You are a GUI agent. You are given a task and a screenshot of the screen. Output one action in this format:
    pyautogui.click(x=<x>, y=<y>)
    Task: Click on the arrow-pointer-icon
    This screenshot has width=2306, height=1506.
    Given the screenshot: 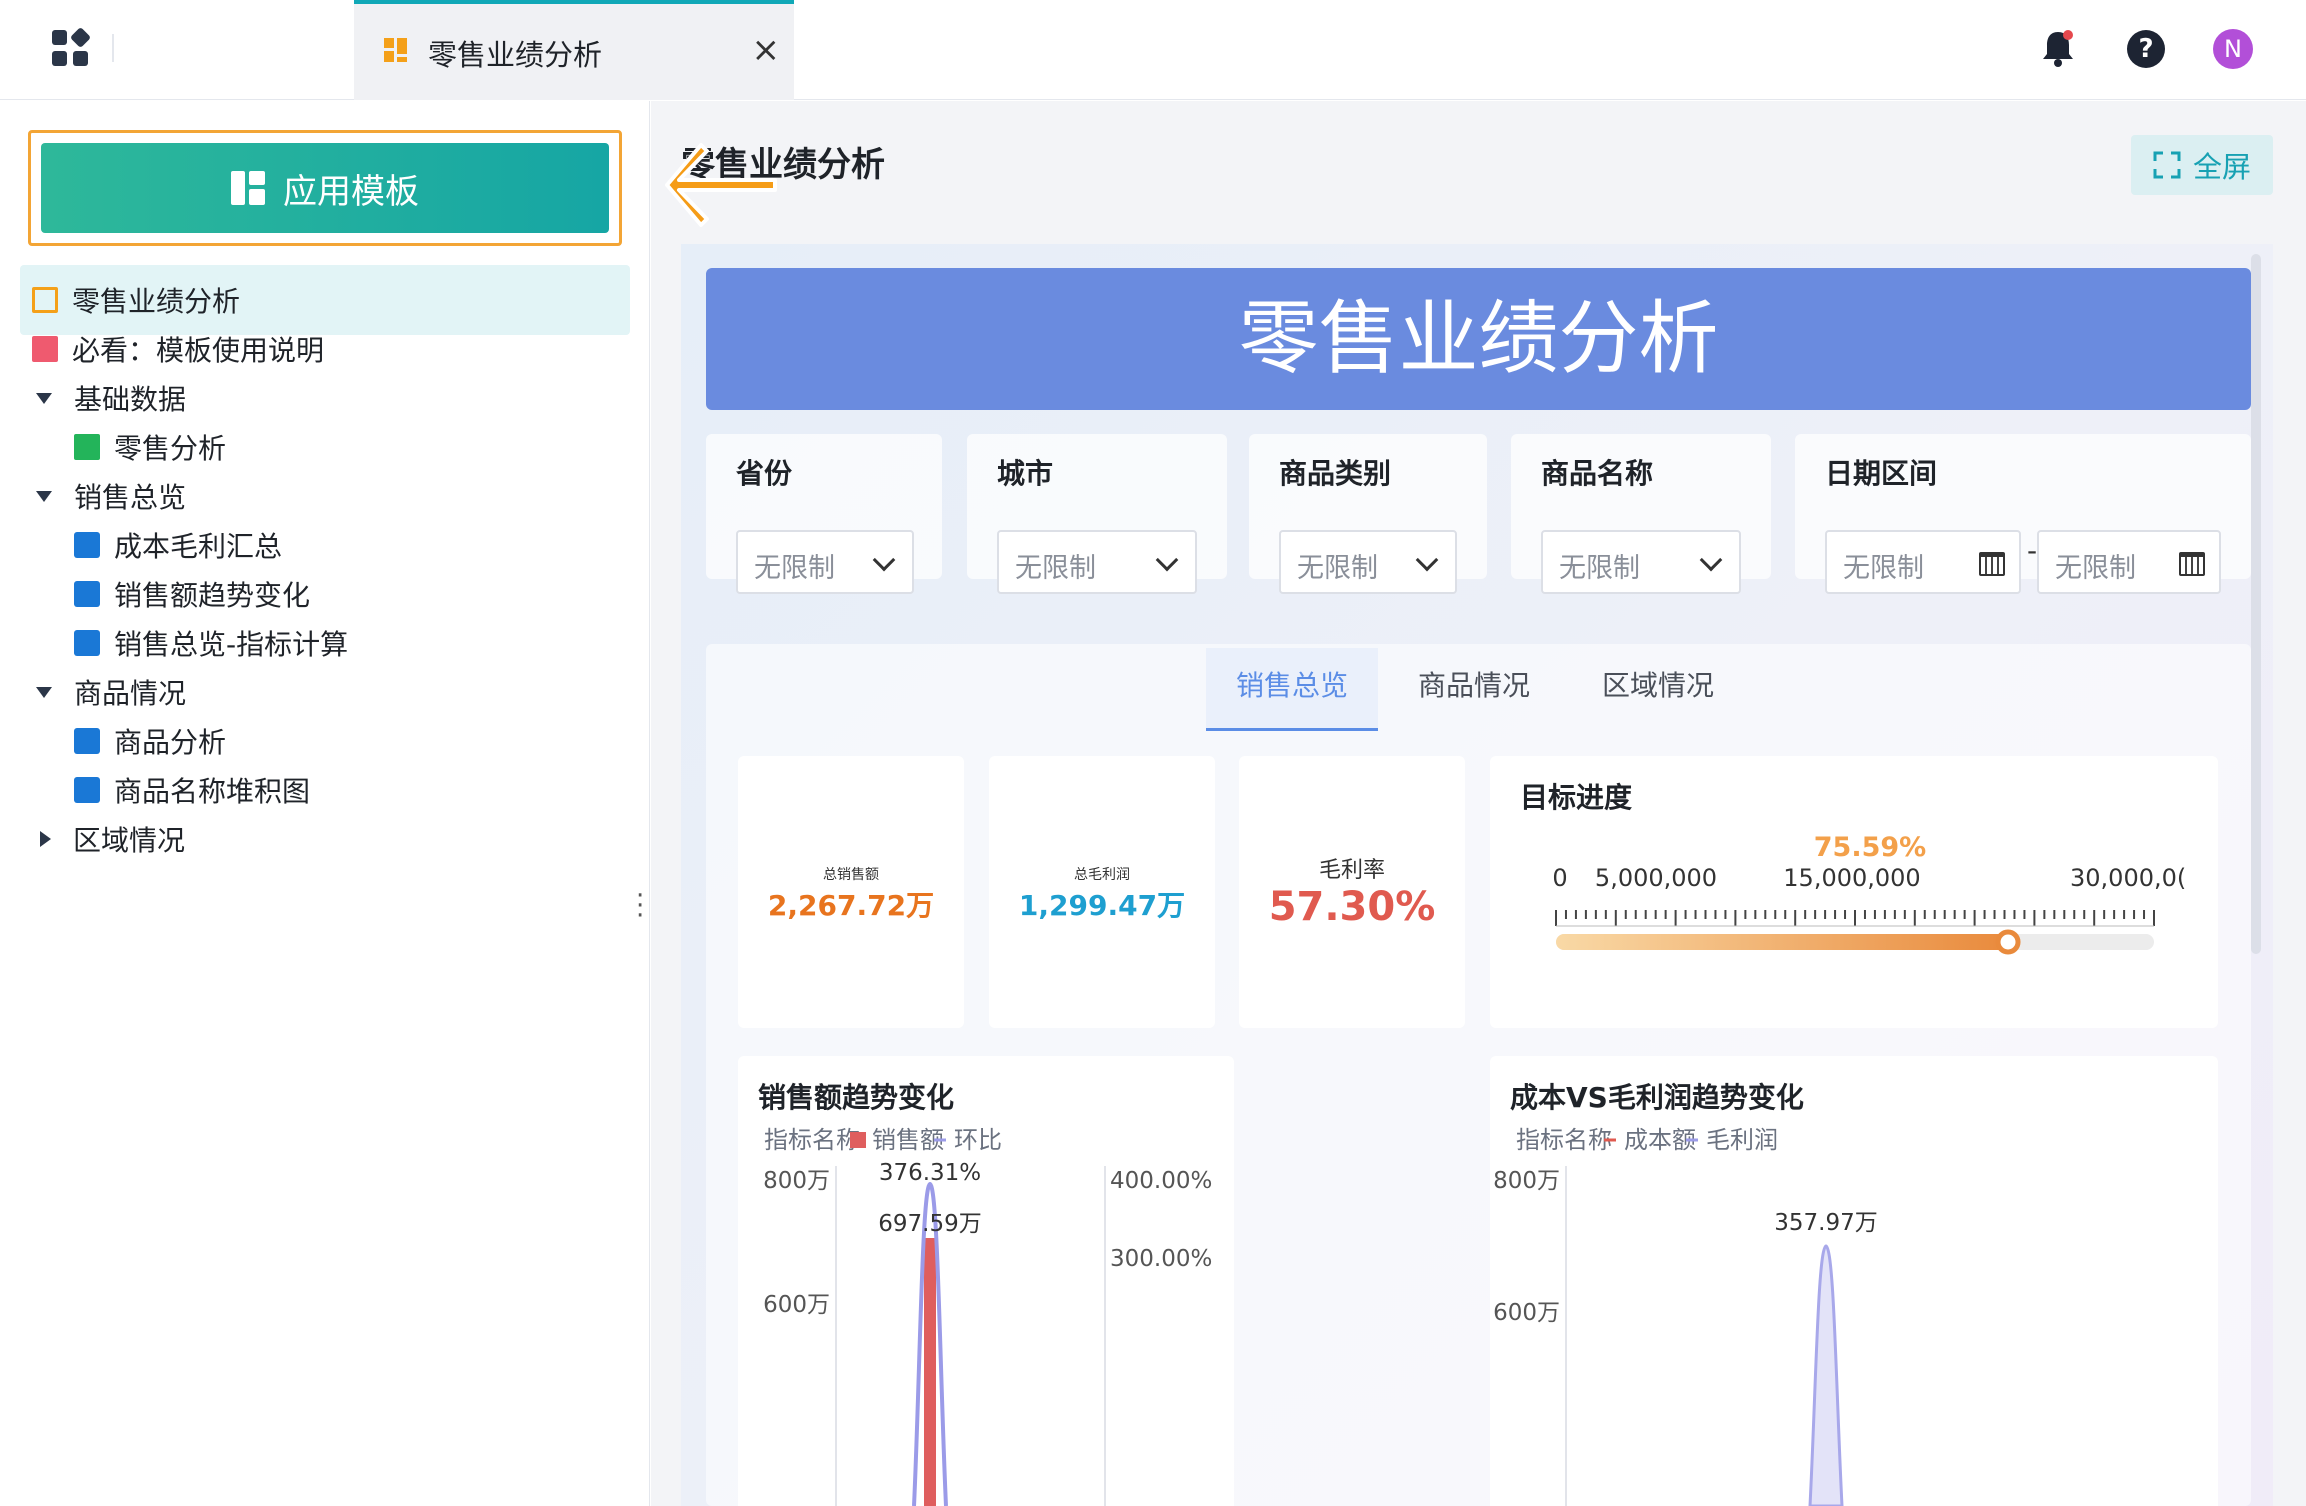 What is the action you would take?
    pyautogui.click(x=721, y=185)
    